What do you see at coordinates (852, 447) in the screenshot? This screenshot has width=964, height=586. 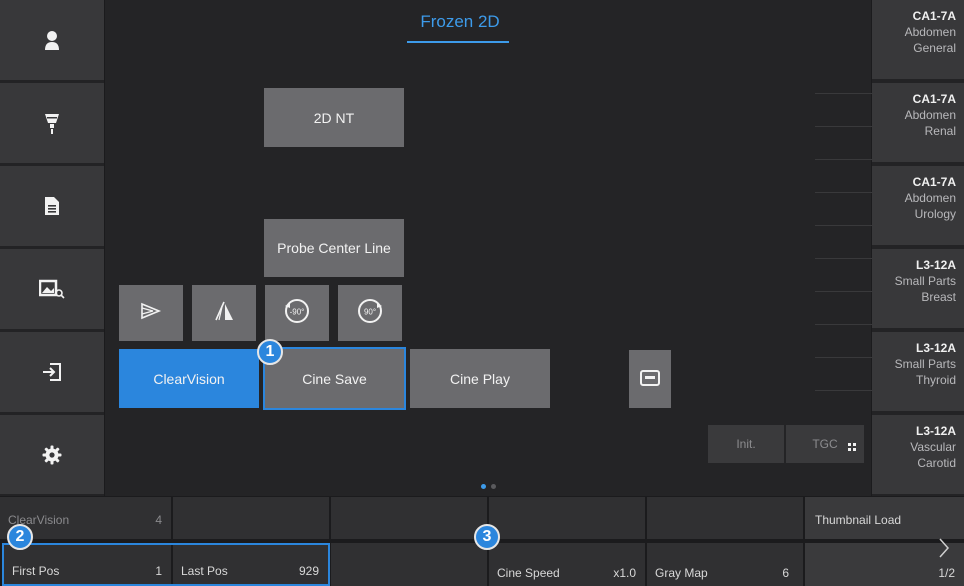 I see `grid-dots-icon` at bounding box center [852, 447].